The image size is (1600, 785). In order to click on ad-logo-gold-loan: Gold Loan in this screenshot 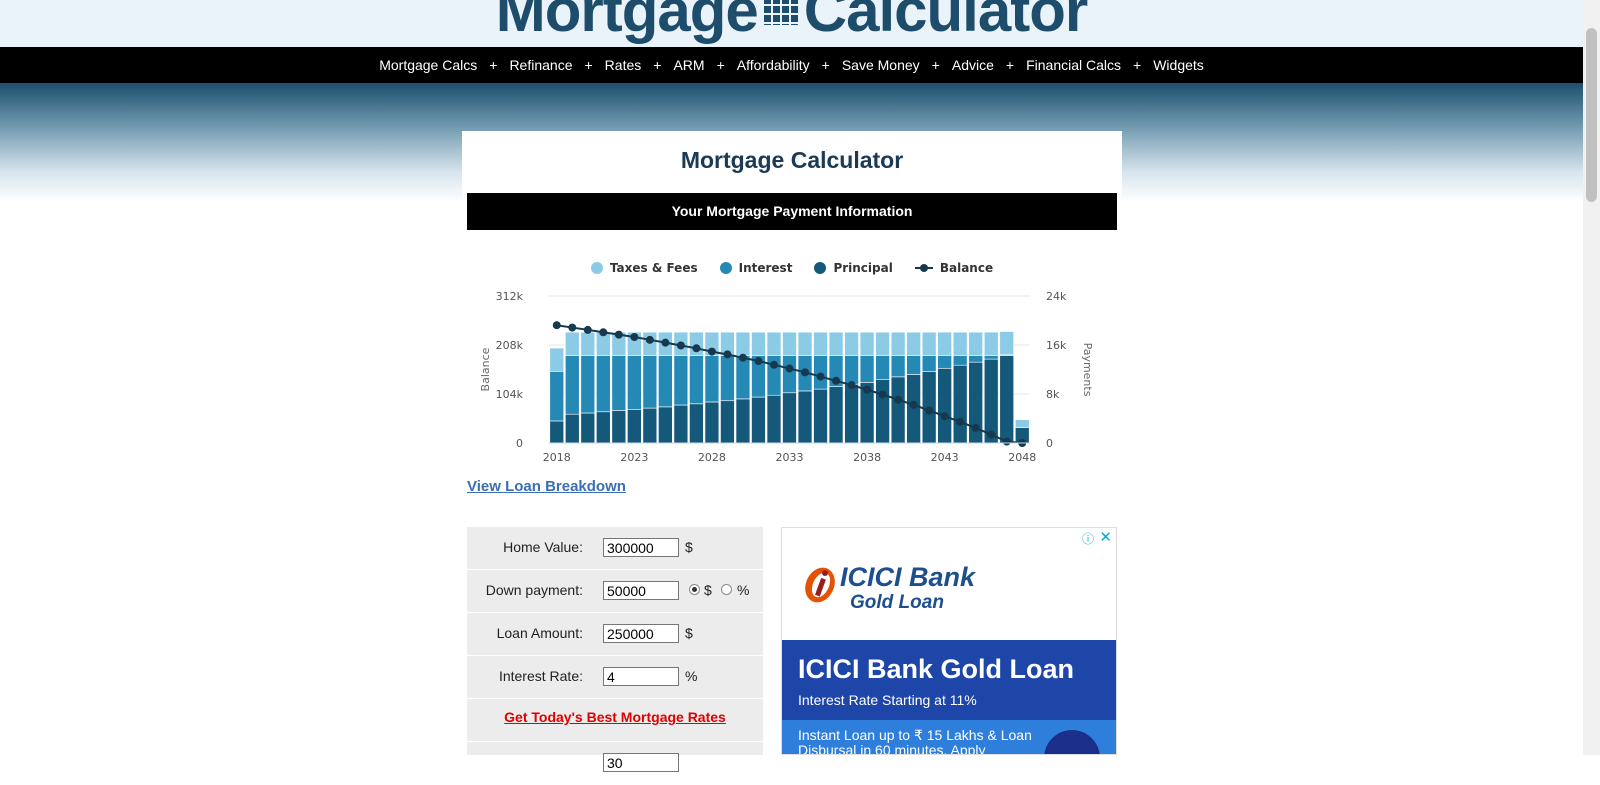, I will do `click(897, 602)`.